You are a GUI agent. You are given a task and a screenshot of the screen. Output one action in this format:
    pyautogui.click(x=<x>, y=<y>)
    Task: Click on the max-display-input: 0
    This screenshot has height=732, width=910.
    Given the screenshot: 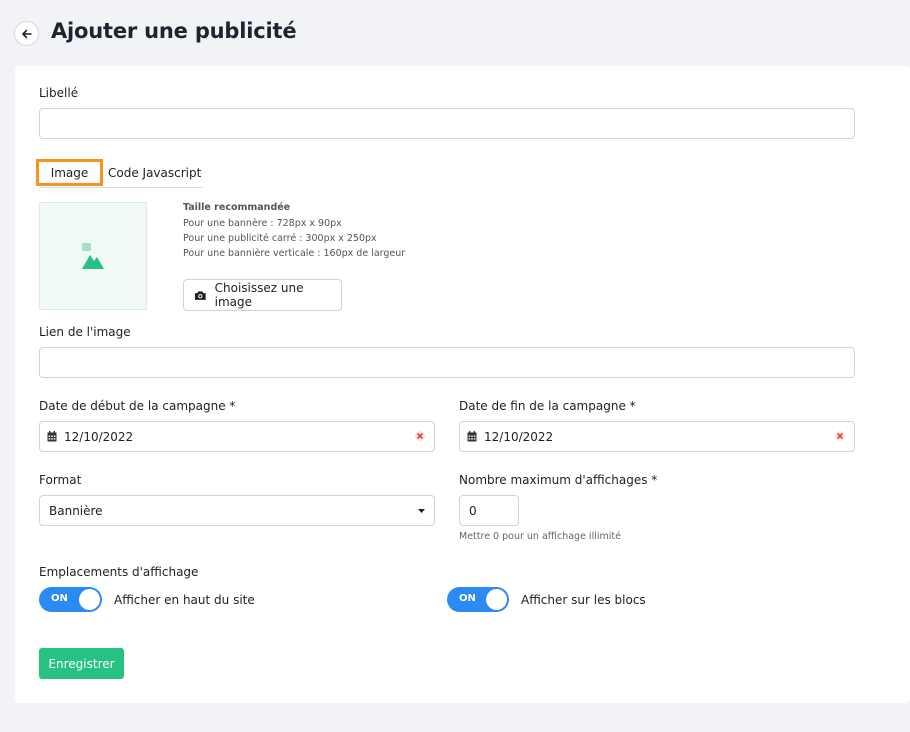 What is the action you would take?
    pyautogui.click(x=489, y=510)
    